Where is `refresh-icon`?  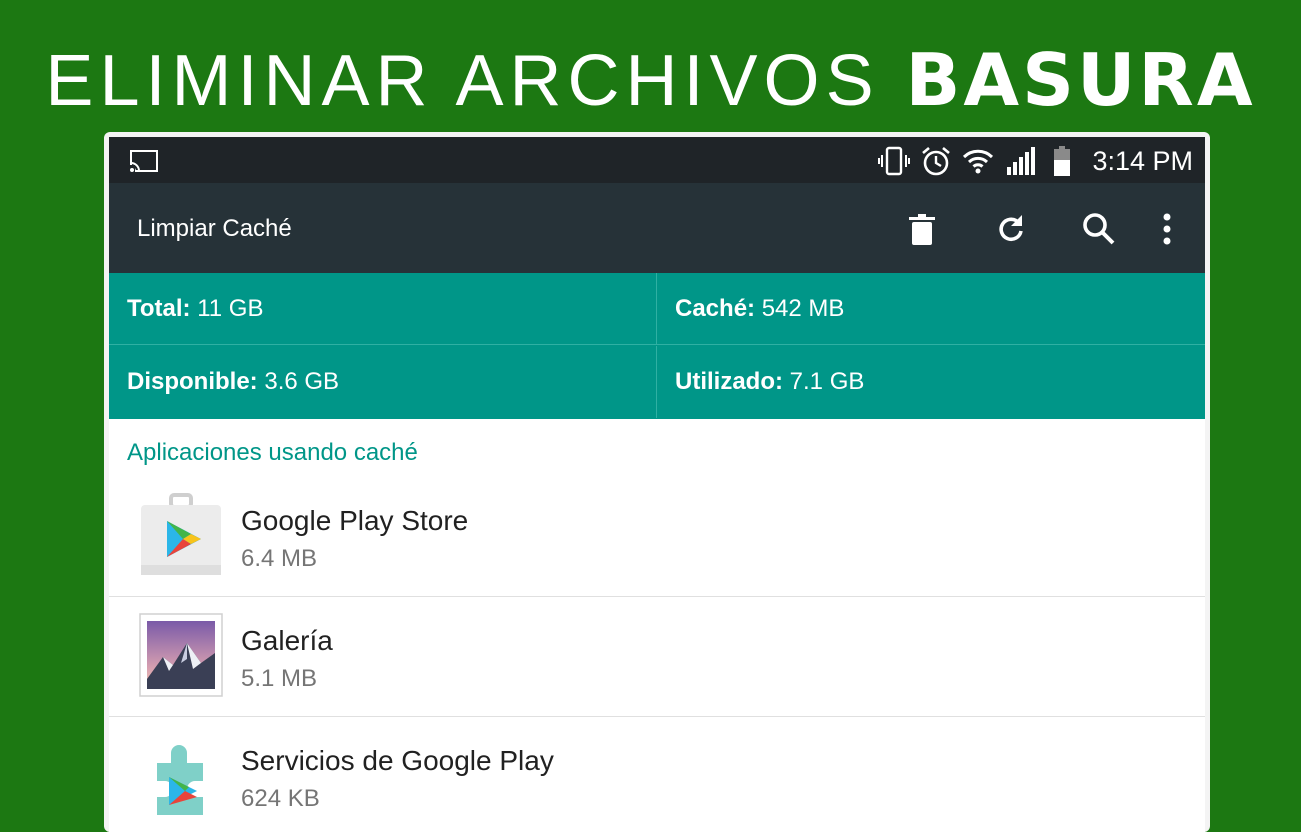 refresh-icon is located at coordinates (1011, 228).